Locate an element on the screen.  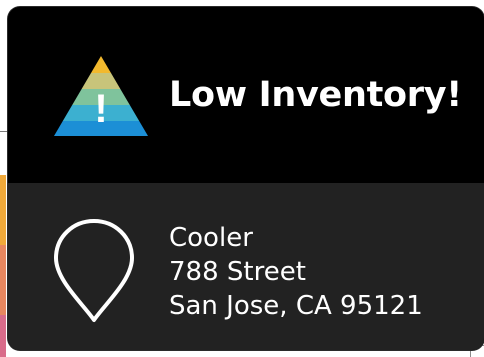
background-strip-orange is located at coordinates (3, 210).